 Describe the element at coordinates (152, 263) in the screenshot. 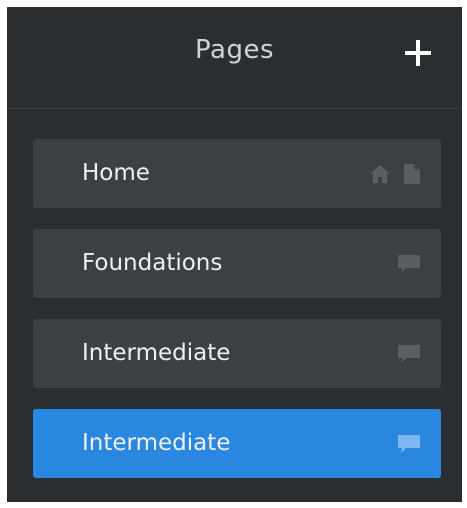

I see `page-item-label: Foundations` at that location.